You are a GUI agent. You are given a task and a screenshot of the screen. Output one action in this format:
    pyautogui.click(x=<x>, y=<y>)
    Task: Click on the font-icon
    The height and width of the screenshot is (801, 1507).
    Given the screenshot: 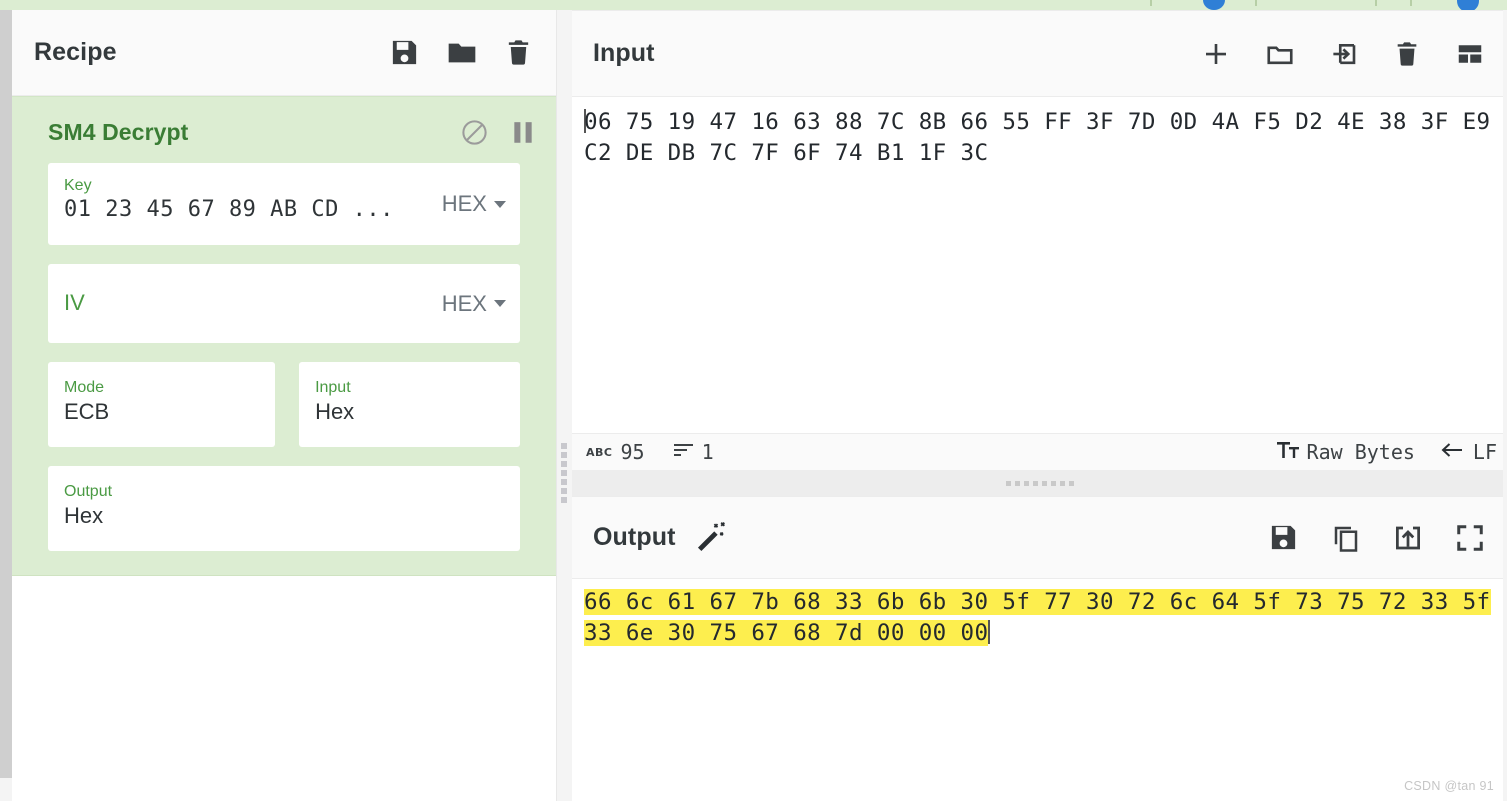 What is the action you would take?
    pyautogui.click(x=1287, y=452)
    